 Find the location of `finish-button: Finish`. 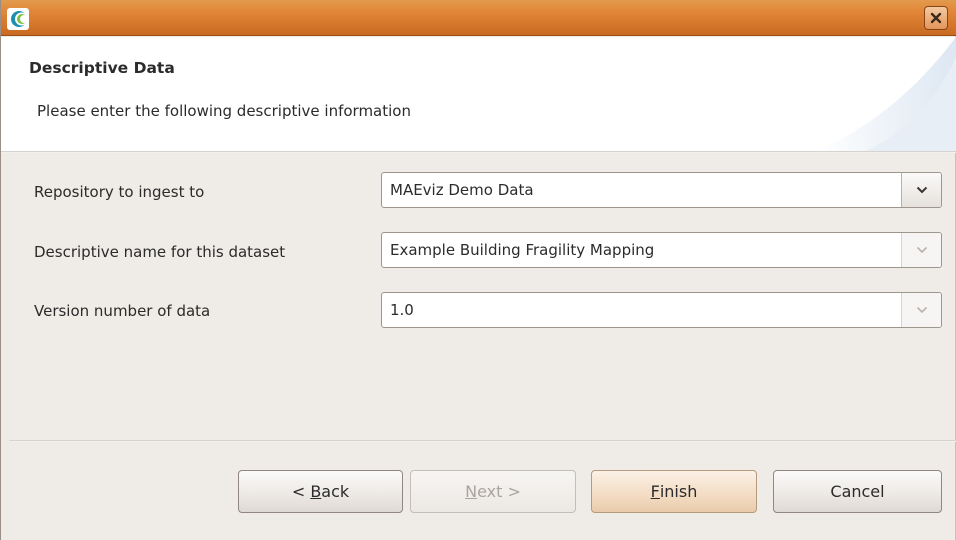

finish-button: Finish is located at coordinates (674, 491).